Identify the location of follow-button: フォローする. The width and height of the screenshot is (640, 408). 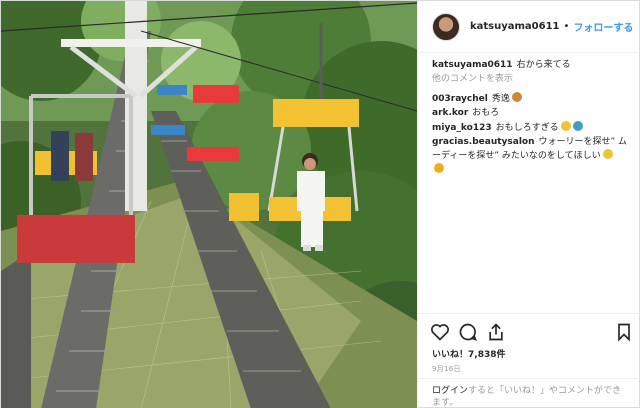
(603, 26).